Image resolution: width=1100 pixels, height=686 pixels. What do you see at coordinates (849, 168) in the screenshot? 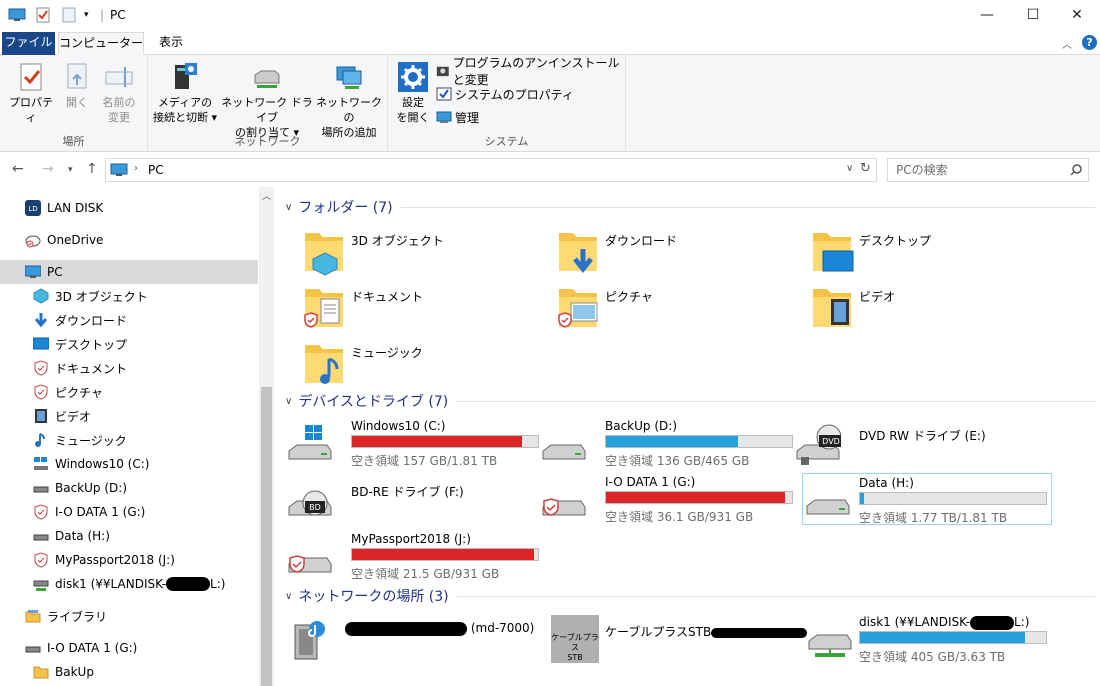
I see `address-dropdown-icon: ∨` at bounding box center [849, 168].